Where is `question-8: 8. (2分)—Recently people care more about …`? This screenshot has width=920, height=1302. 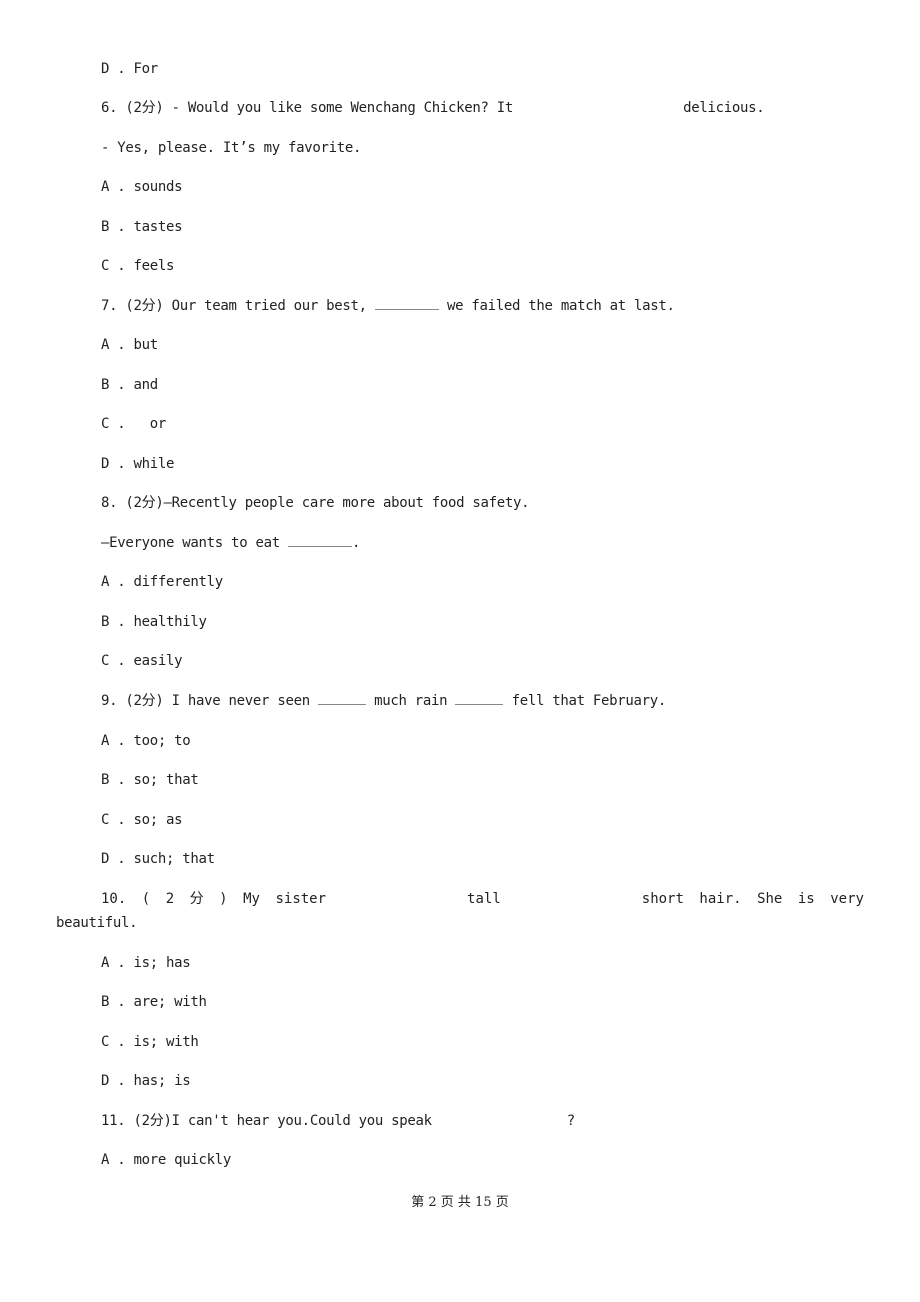 question-8: 8. (2分)—Recently people care more about … is located at coordinates (315, 503).